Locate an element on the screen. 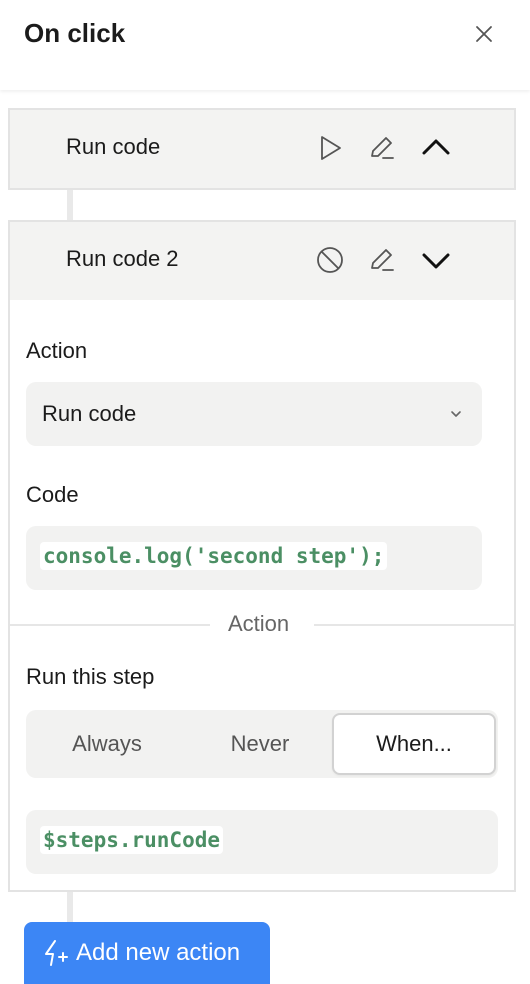 This screenshot has width=530, height=984. step-card-run-code: Run code is located at coordinates (262, 149).